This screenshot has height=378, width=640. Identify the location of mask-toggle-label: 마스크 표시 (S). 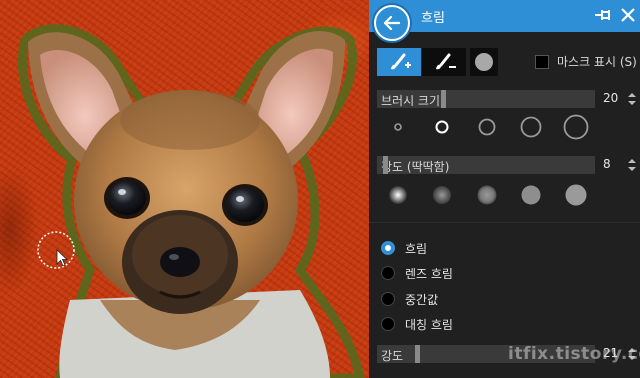
(597, 62).